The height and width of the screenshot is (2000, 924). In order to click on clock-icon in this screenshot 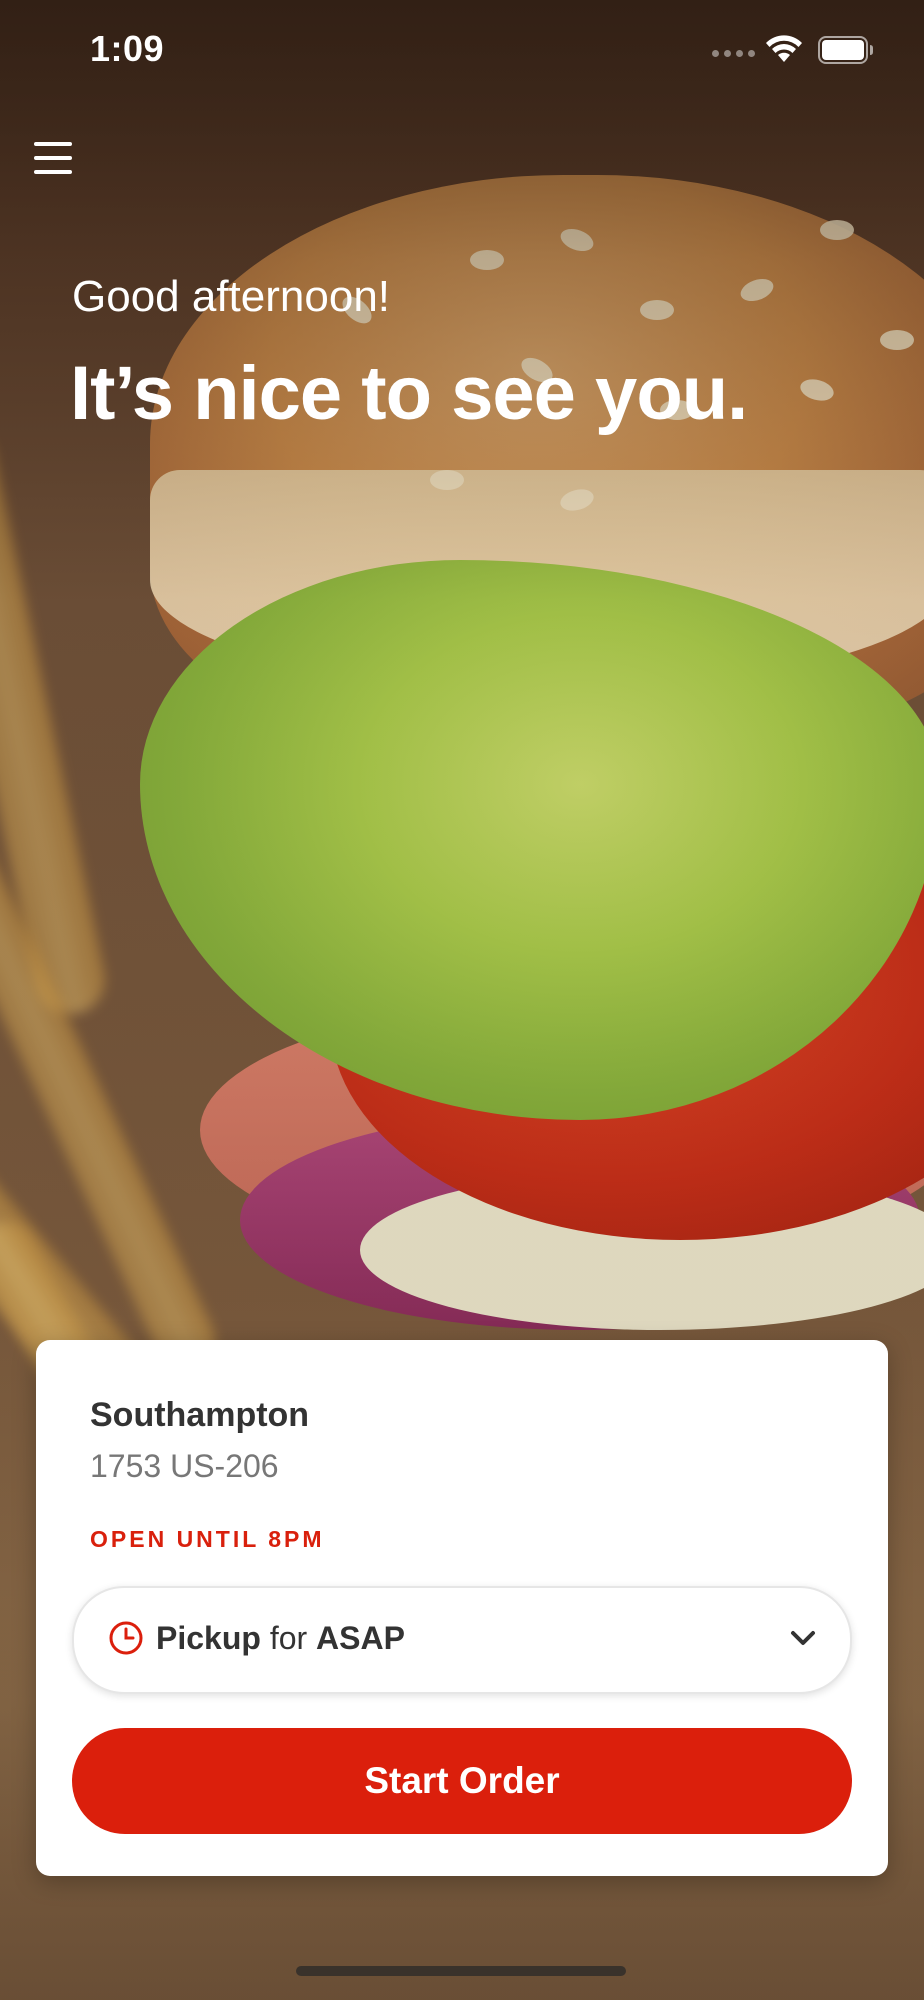, I will do `click(126, 1638)`.